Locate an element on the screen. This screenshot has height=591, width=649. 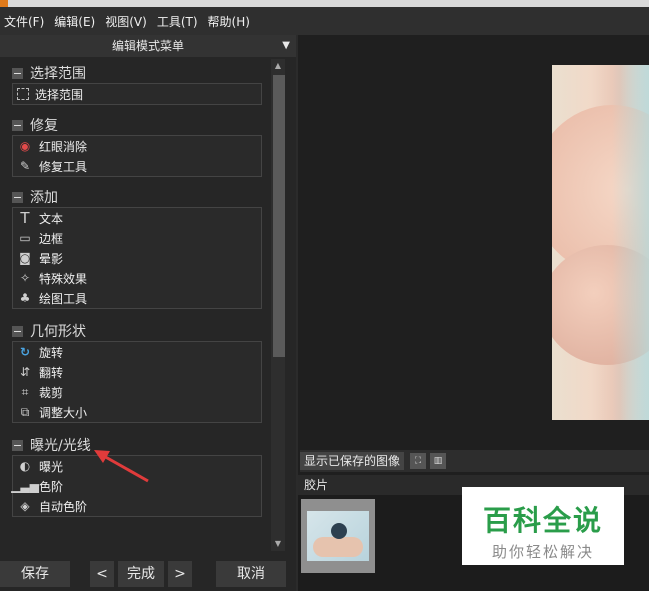
section-selection: 选择范围 选择范围 is located at coordinates (137, 84).